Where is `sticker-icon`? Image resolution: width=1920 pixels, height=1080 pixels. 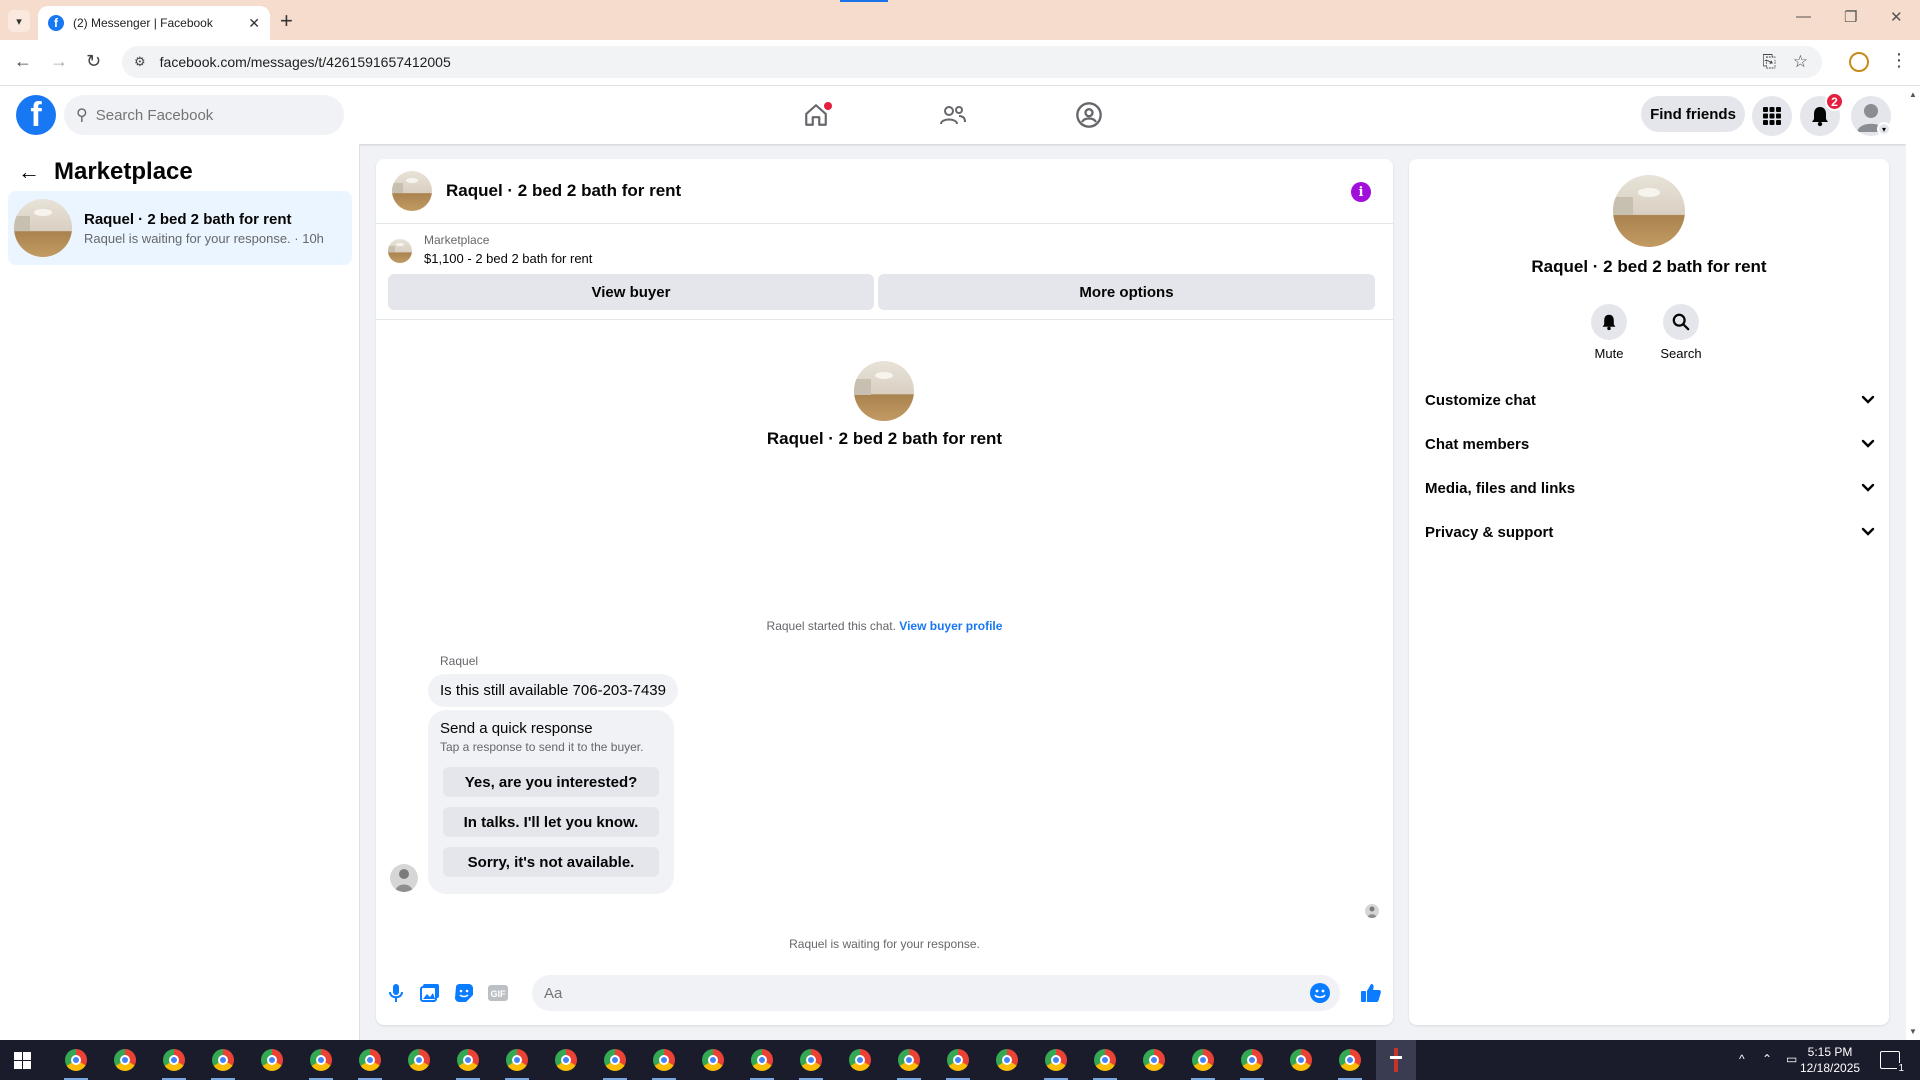 sticker-icon is located at coordinates (464, 993).